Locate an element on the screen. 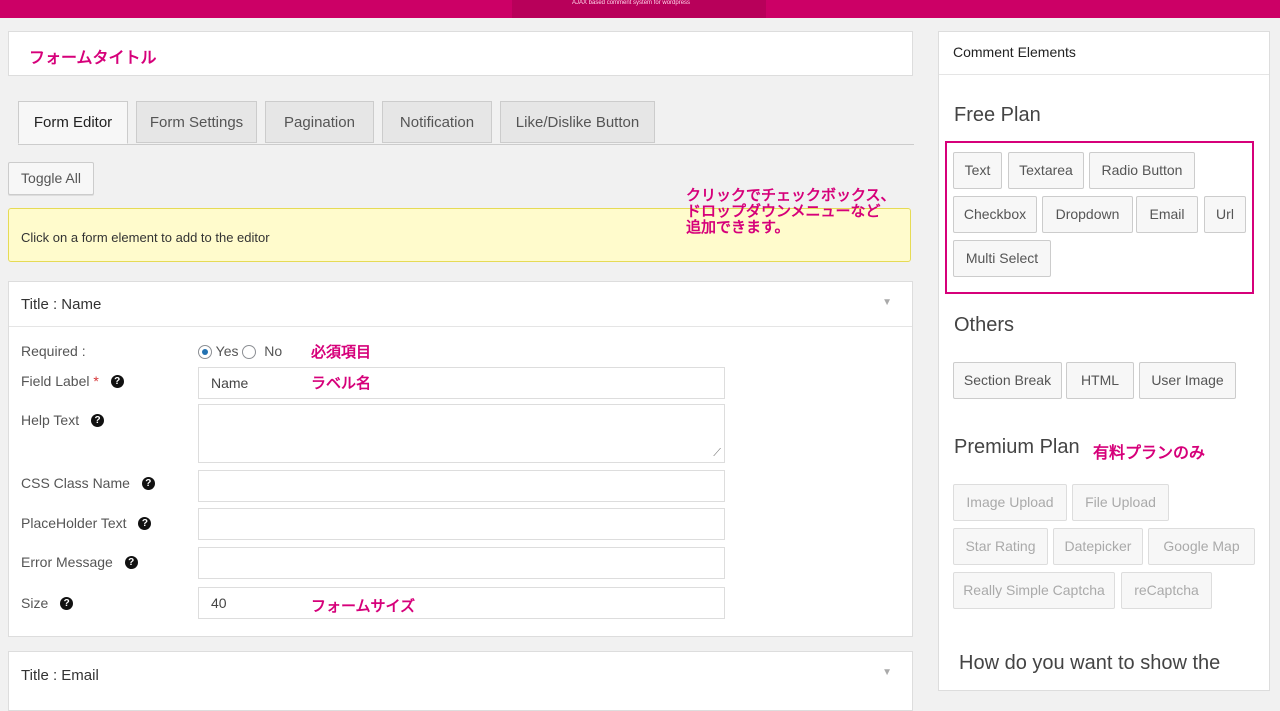 This screenshot has width=1280, height=711. element-image-upload-button: Image Upload is located at coordinates (1010, 502).